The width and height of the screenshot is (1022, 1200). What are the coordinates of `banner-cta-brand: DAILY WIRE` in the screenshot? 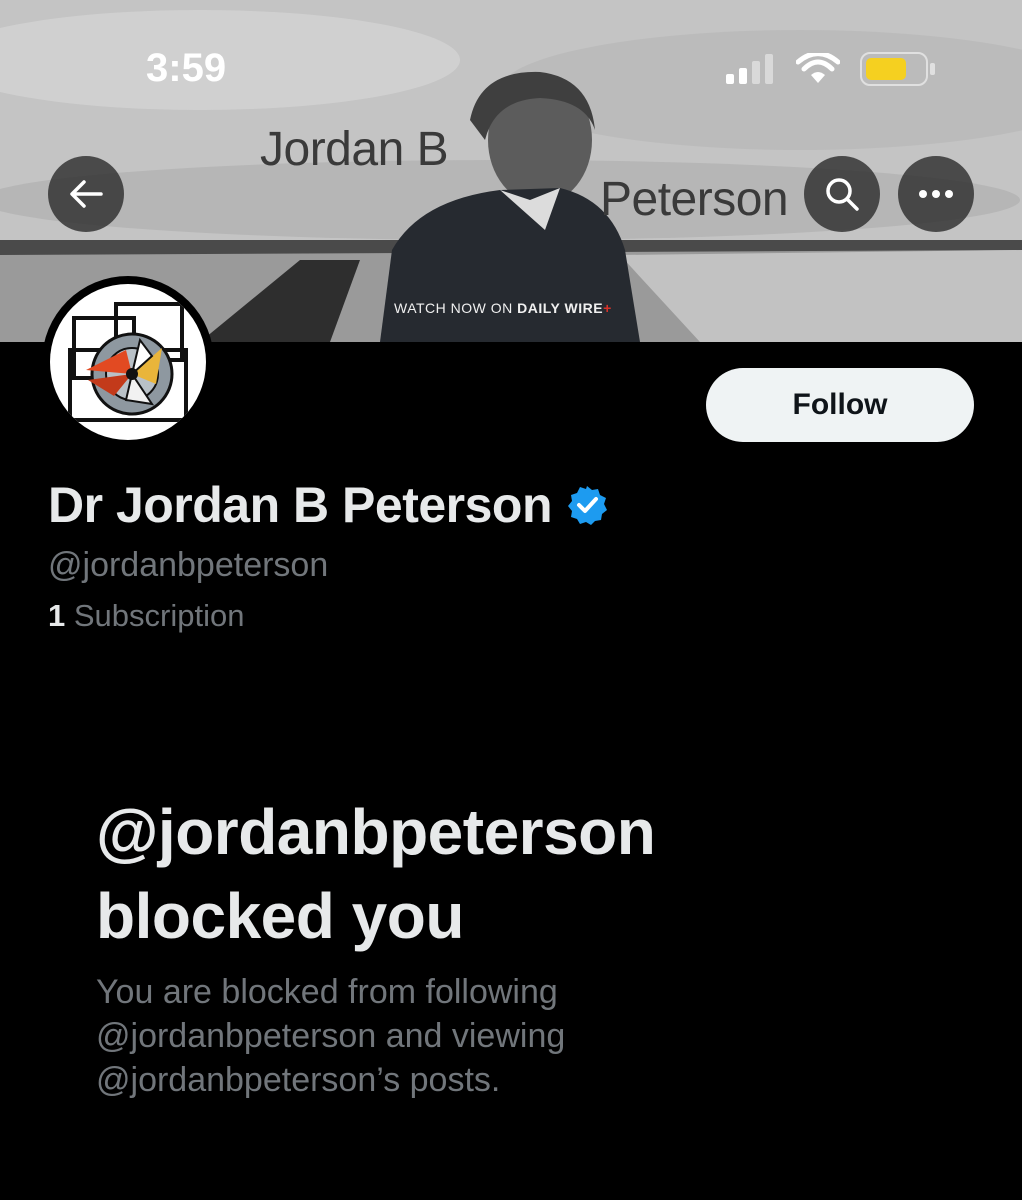 It's located at (560, 308).